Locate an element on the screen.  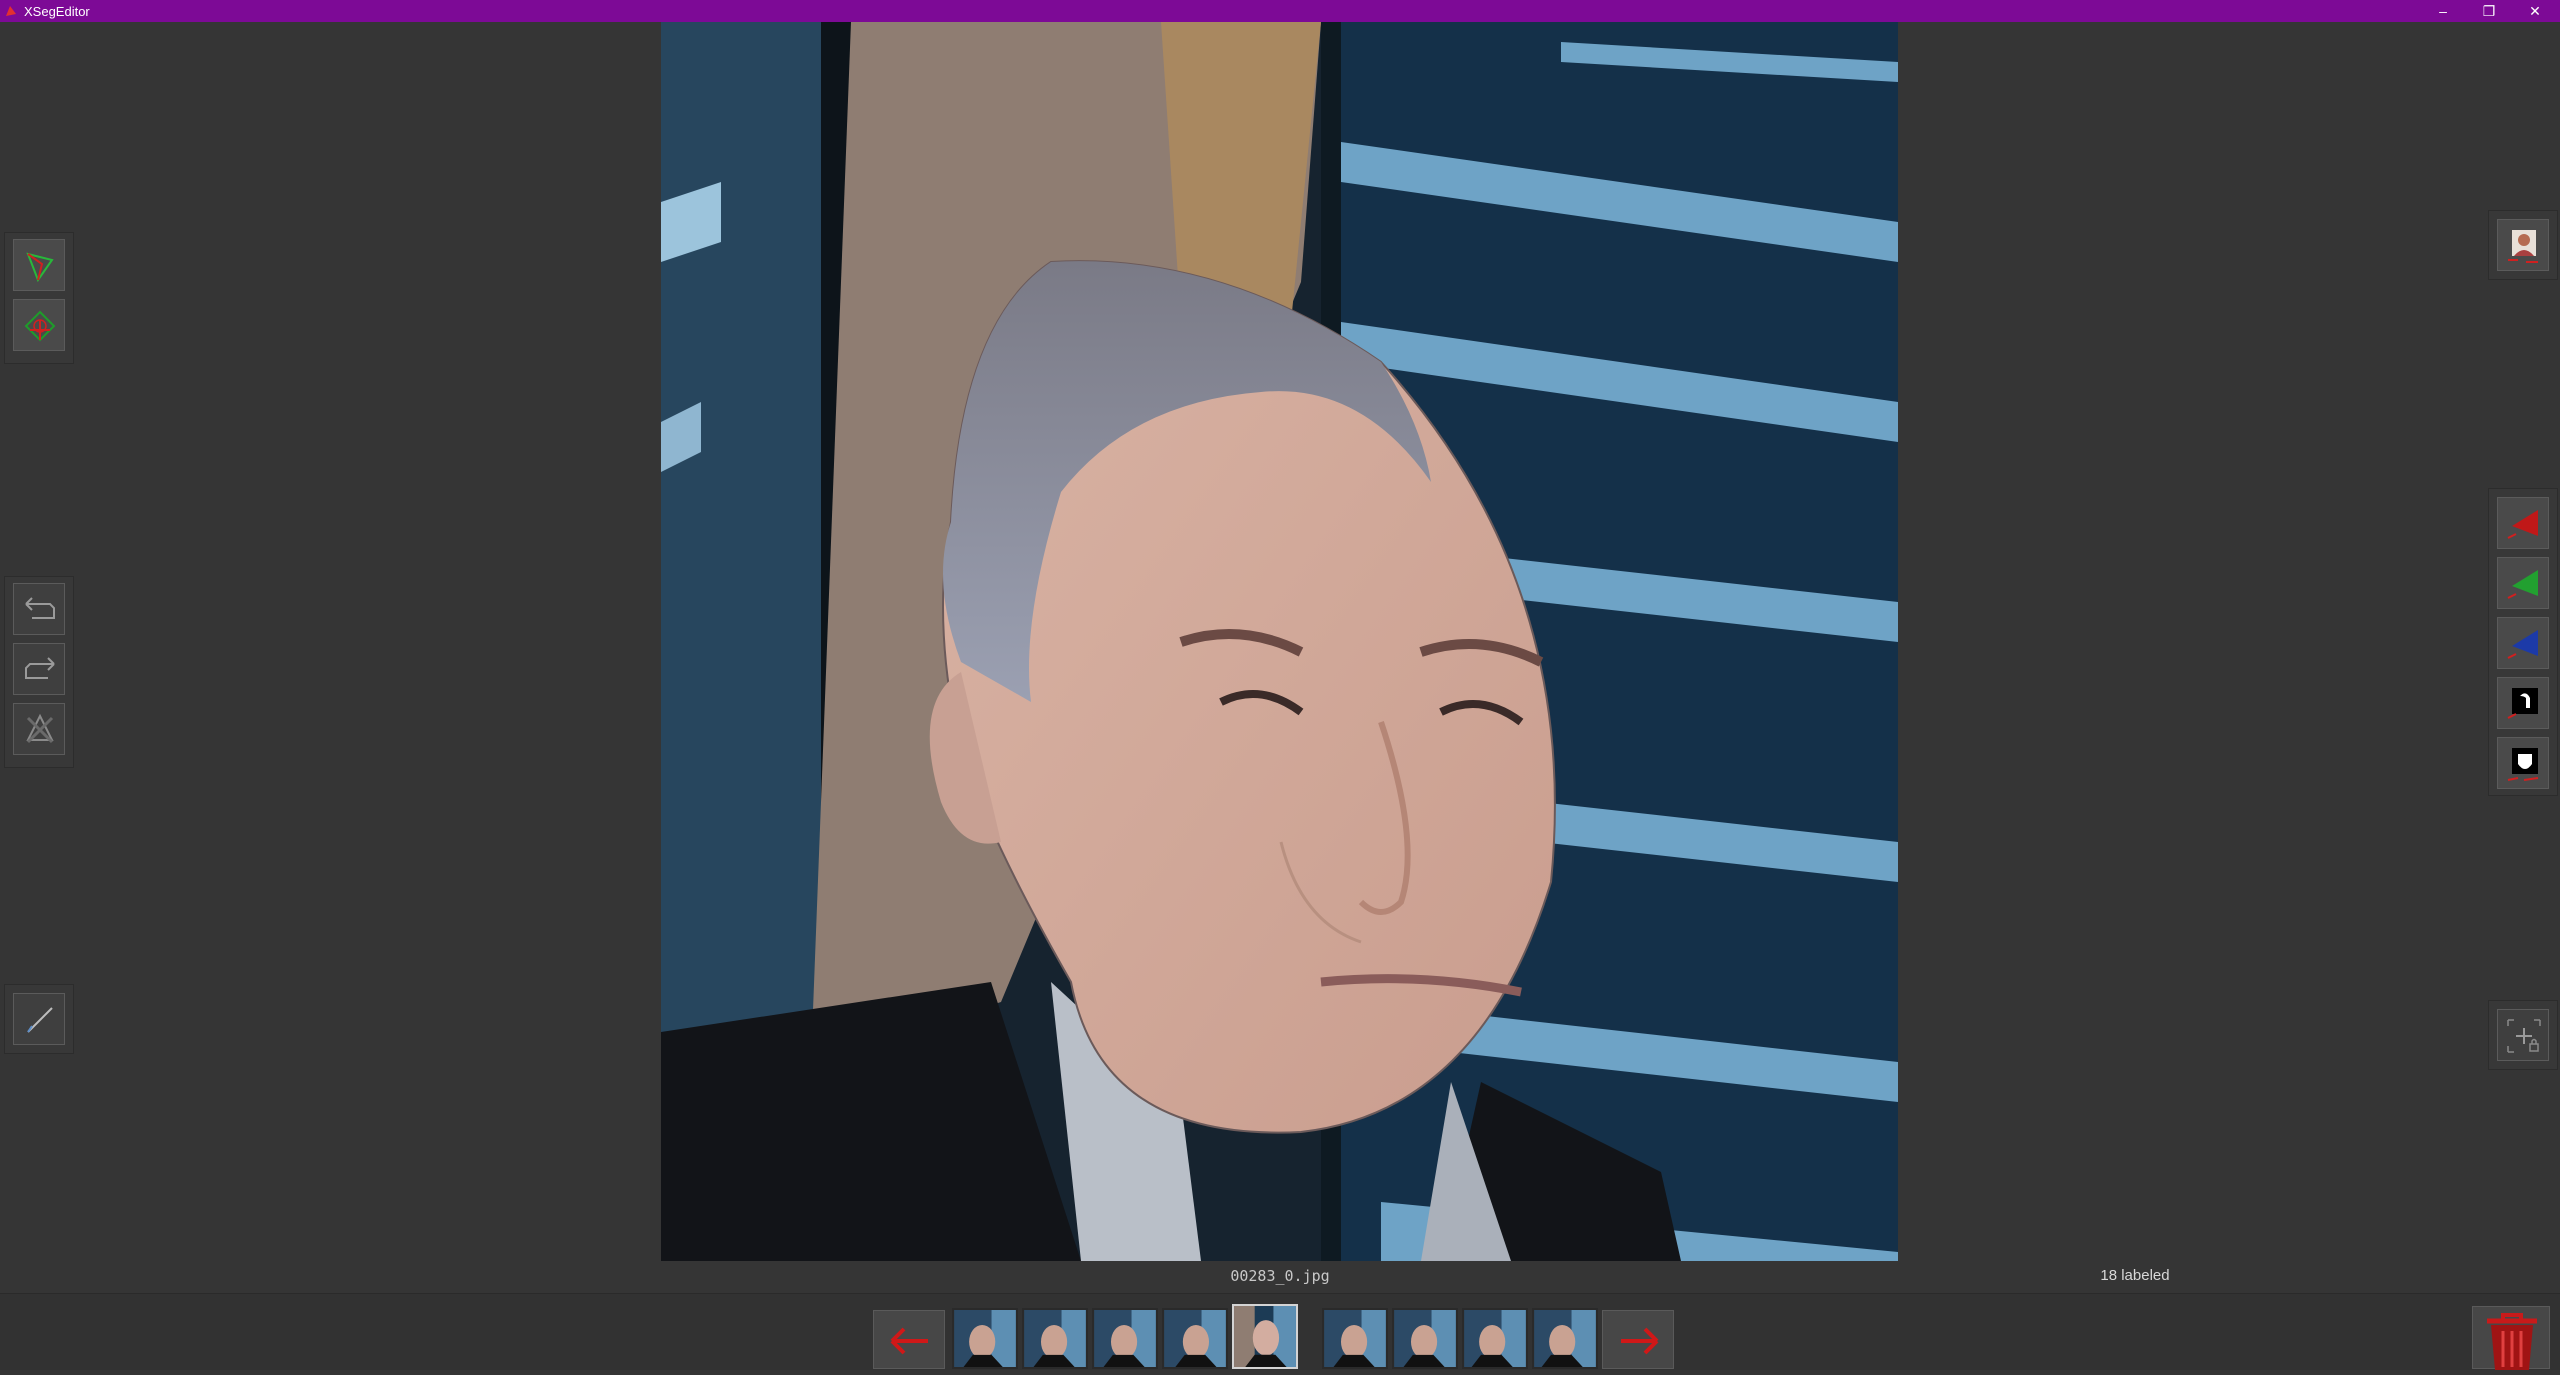
view-faceset-button is located at coordinates (2523, 245).